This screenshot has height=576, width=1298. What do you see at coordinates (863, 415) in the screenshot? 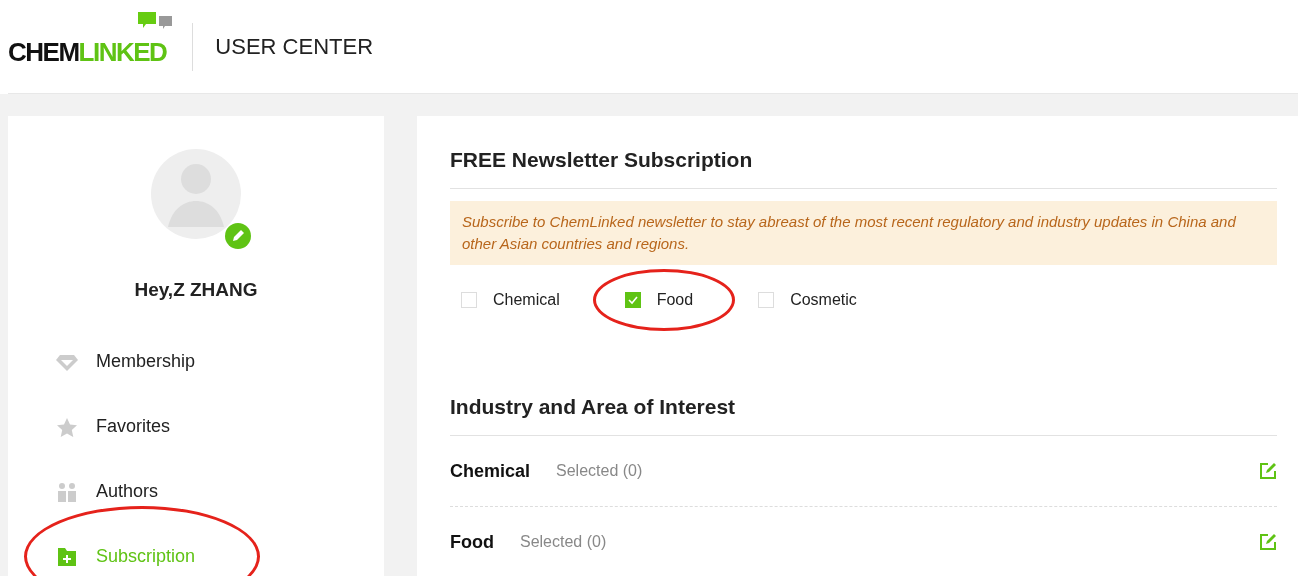
I see `section-title: Industry and Area of Interest` at bounding box center [863, 415].